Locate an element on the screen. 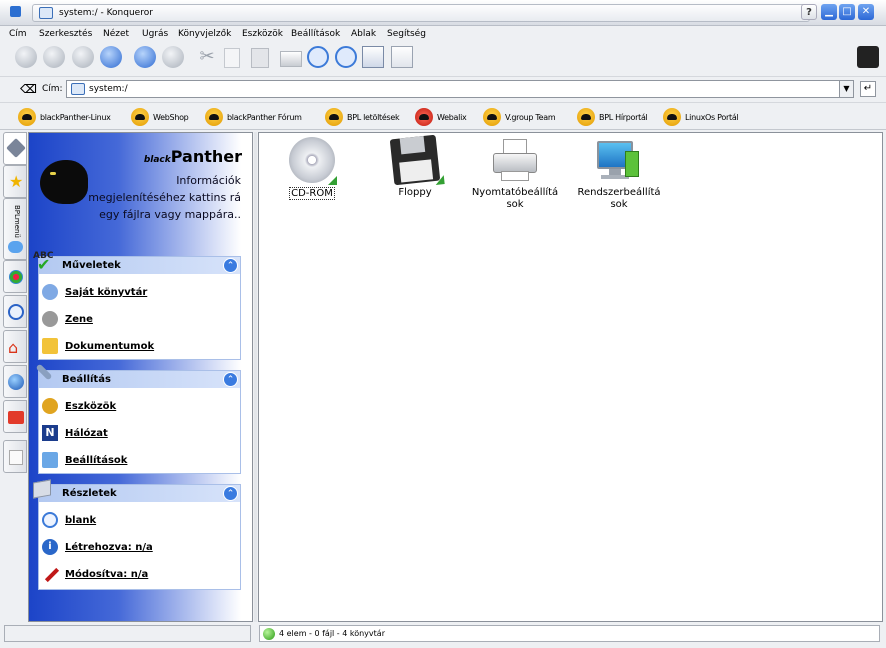 The image size is (886, 648). settings-icon is located at coordinates (50, 460).